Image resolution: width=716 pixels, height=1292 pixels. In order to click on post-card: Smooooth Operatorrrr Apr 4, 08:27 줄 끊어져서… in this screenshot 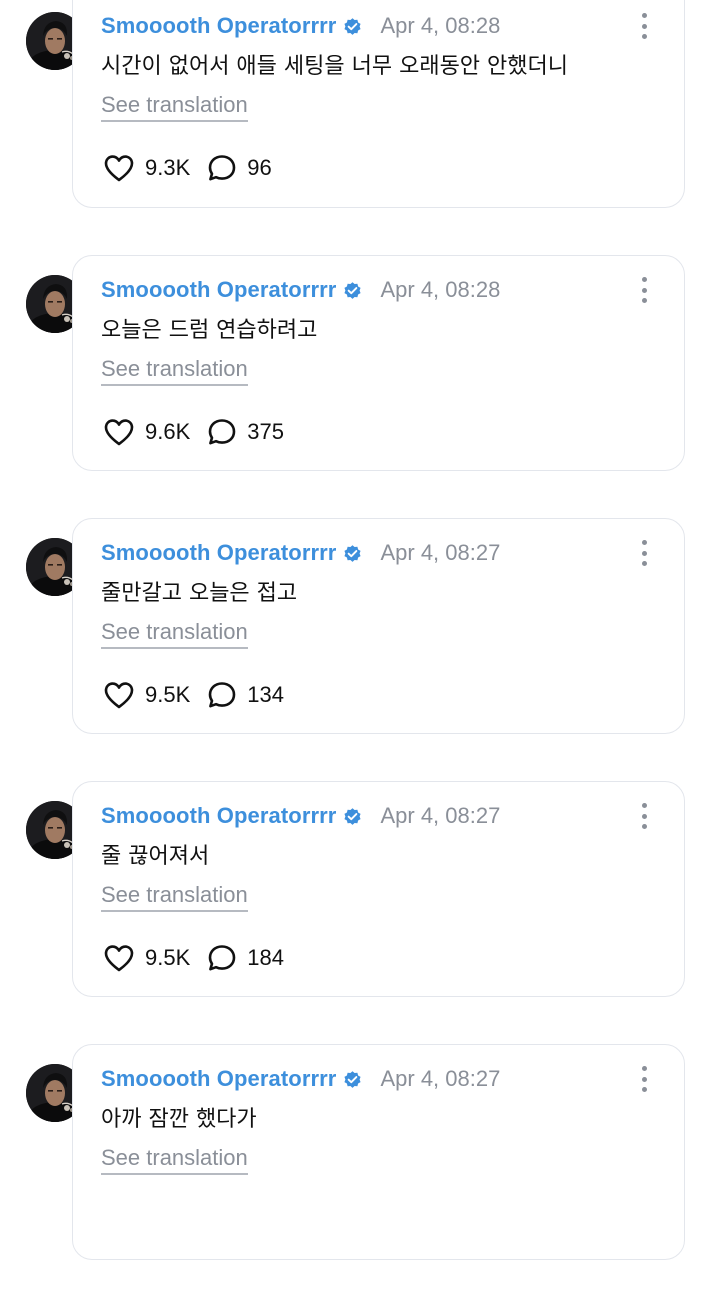, I will do `click(378, 889)`.